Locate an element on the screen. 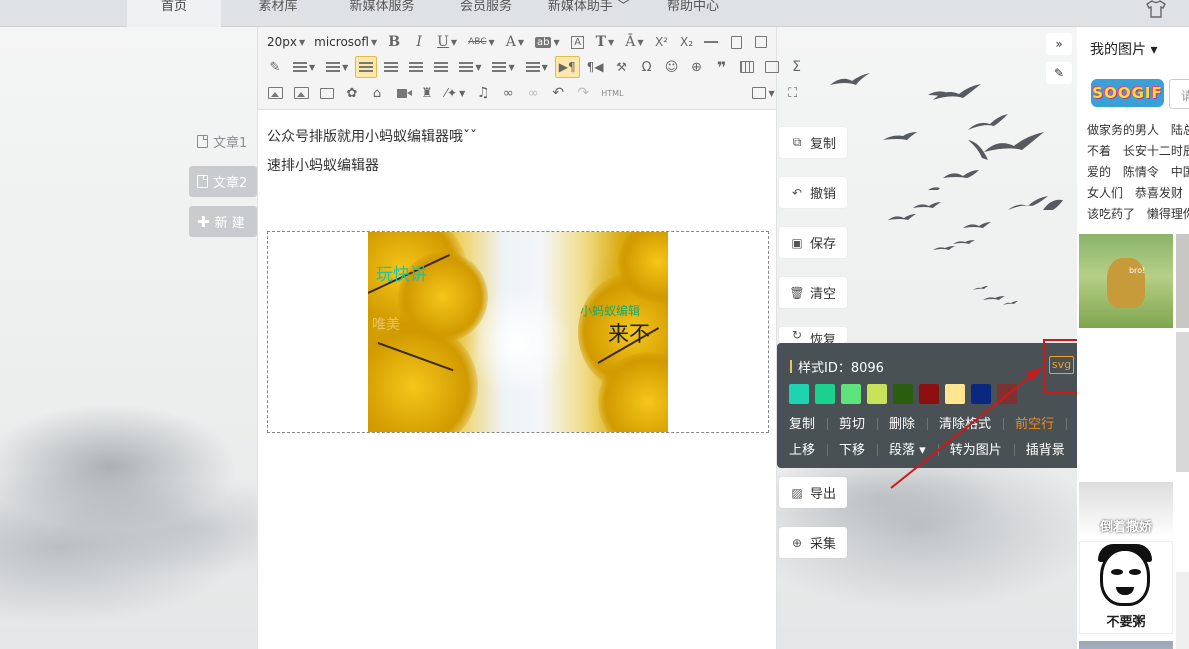 This screenshot has width=1189, height=649. font-color-icon: A ▼ is located at coordinates (515, 42).